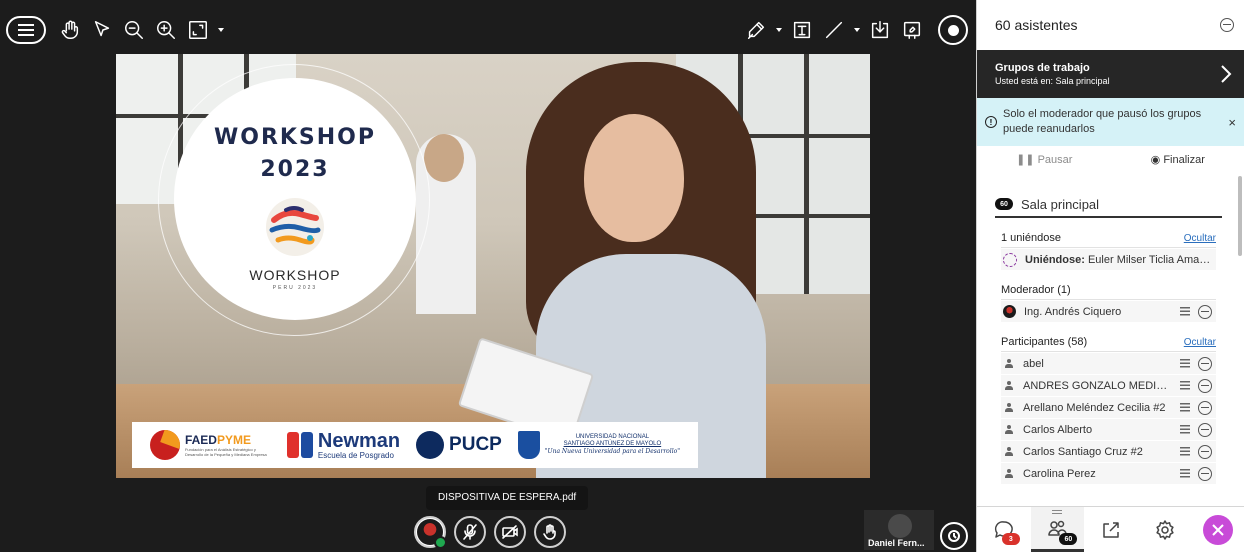 This screenshot has height=552, width=1244. What do you see at coordinates (1036, 25) in the screenshot?
I see `panel-title: 60 asistentes` at bounding box center [1036, 25].